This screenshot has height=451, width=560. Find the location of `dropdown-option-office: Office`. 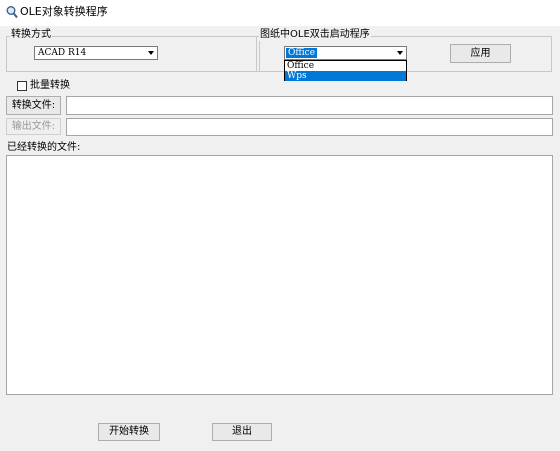

dropdown-option-office: Office is located at coordinates (345, 66).